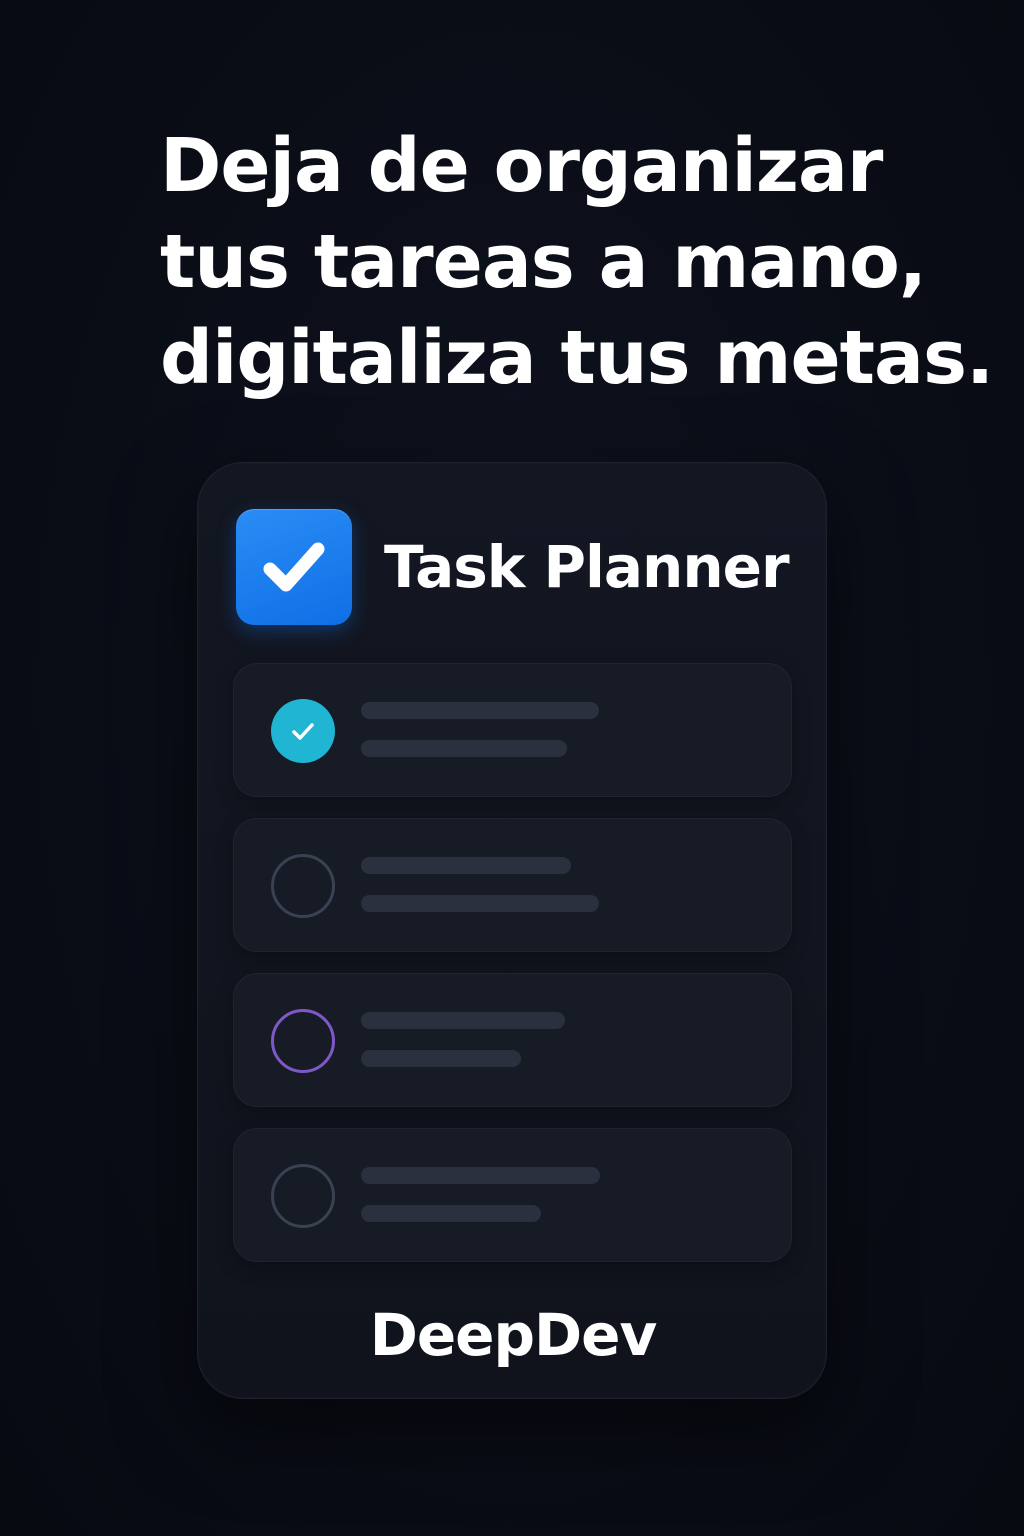  What do you see at coordinates (587, 567) in the screenshot?
I see `app-title: Task Planner` at bounding box center [587, 567].